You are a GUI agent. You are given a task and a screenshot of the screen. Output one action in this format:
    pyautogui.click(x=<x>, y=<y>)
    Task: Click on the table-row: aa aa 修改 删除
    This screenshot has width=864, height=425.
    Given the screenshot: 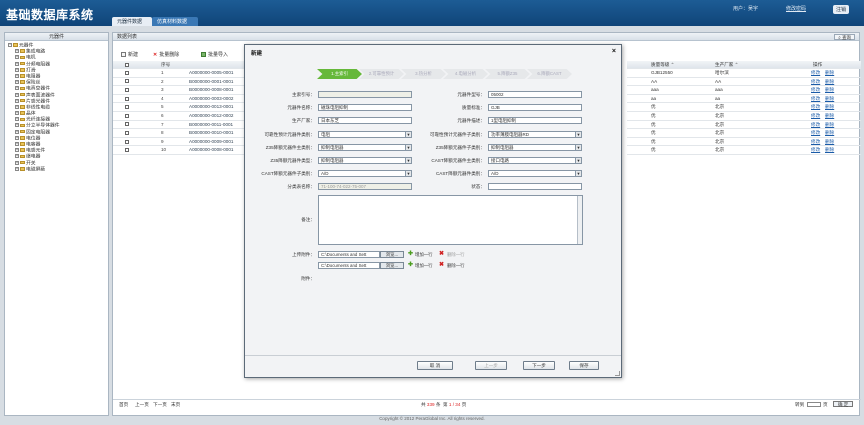 What is the action you would take?
    pyautogui.click(x=744, y=99)
    